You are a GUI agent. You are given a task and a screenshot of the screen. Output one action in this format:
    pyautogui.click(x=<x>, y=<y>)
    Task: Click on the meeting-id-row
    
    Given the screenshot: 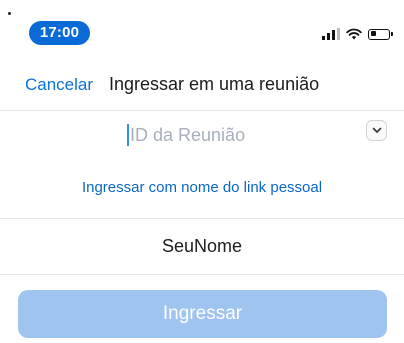 What is the action you would take?
    pyautogui.click(x=202, y=135)
    